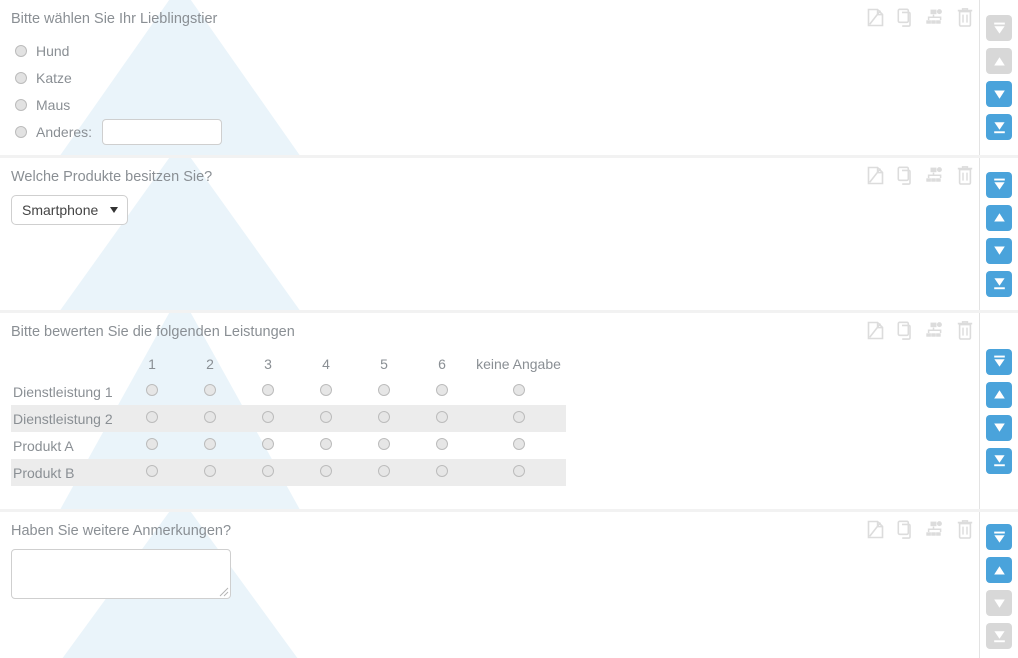 Image resolution: width=1018 pixels, height=658 pixels. What do you see at coordinates (43, 445) in the screenshot?
I see `rating-matrix-row-label: Produkt A` at bounding box center [43, 445].